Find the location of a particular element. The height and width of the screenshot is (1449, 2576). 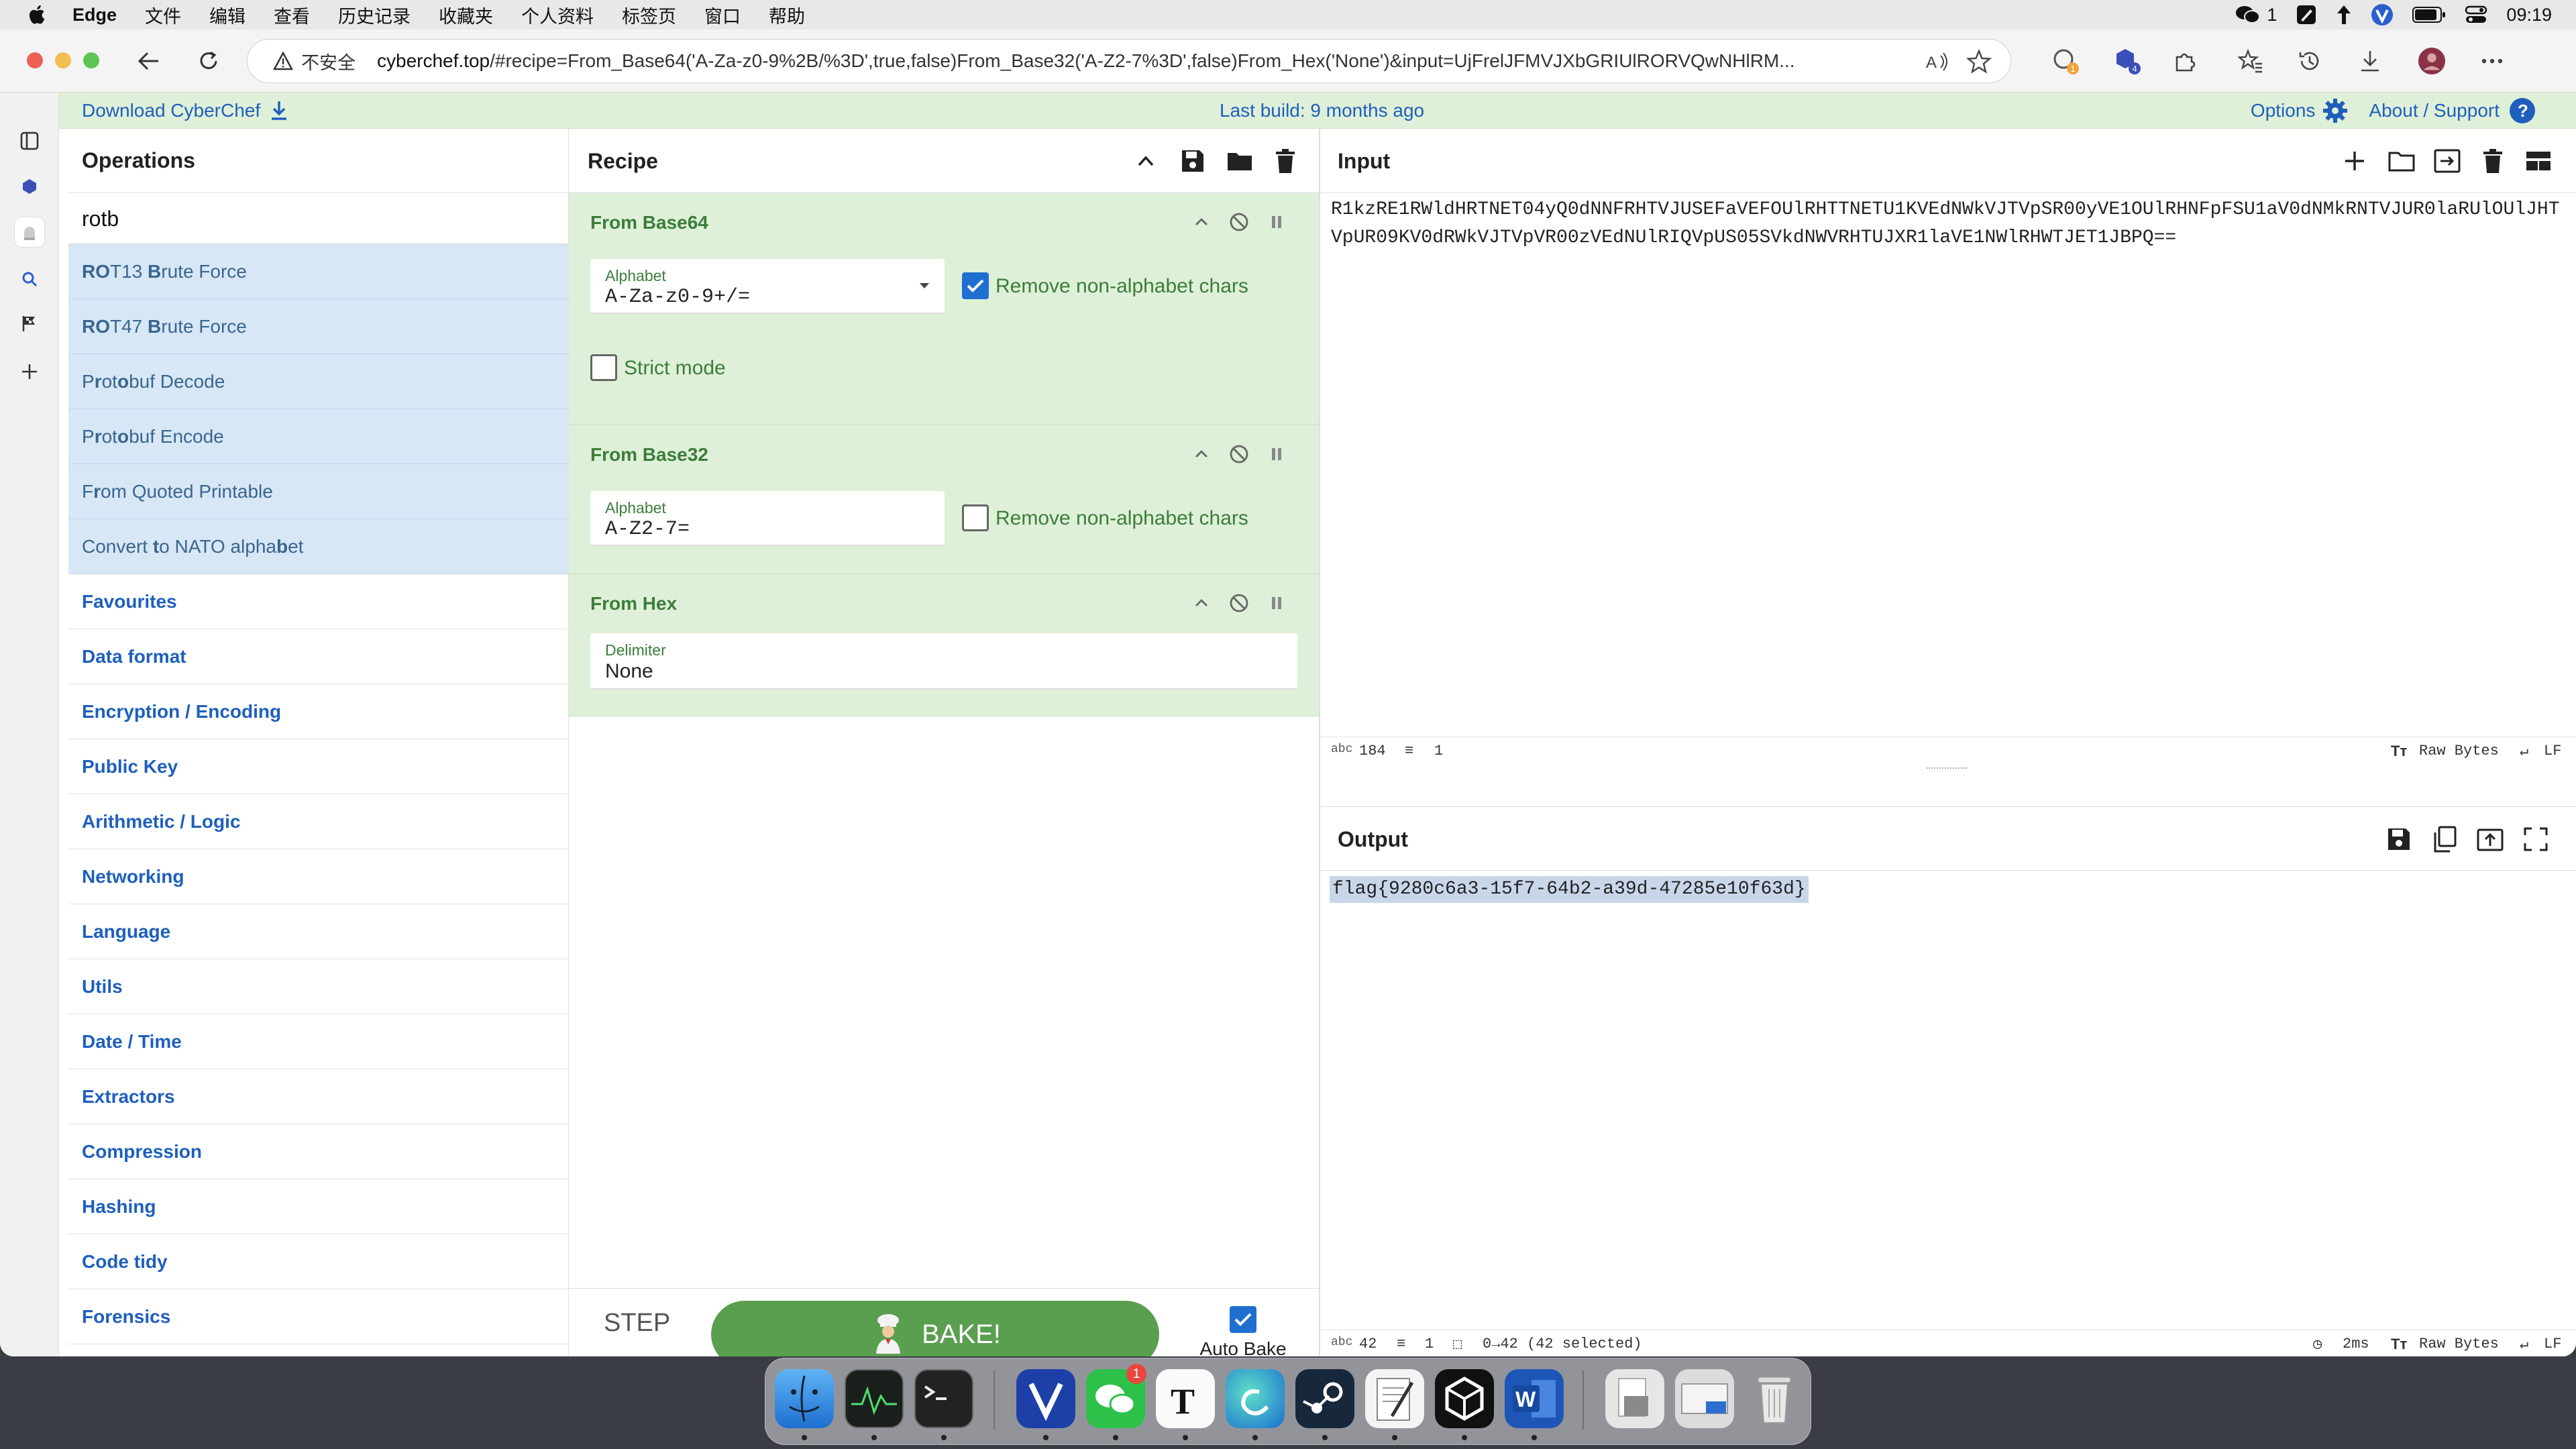

category-encryption-encoding: Encryption / Encoding is located at coordinates (341, 711).